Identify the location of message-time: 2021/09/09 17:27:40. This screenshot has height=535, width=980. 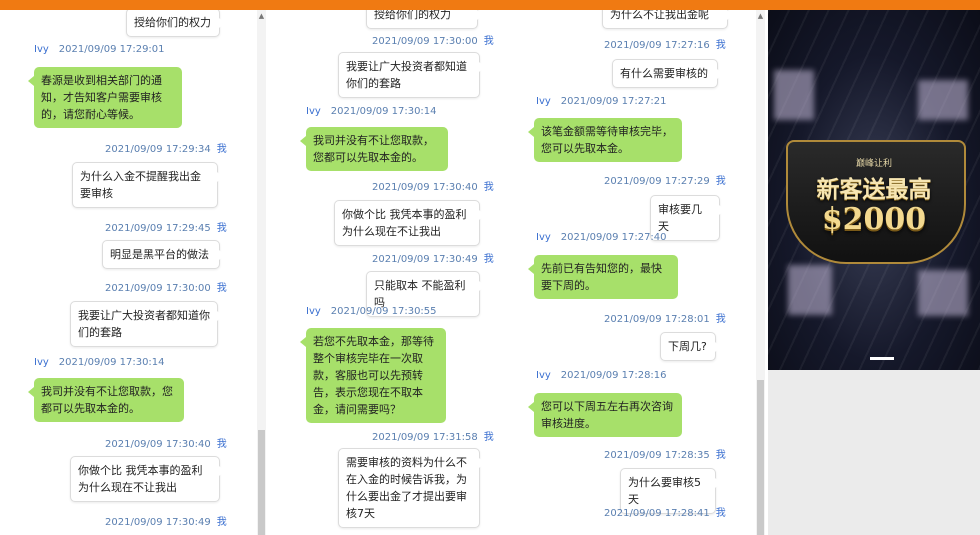
(613, 237).